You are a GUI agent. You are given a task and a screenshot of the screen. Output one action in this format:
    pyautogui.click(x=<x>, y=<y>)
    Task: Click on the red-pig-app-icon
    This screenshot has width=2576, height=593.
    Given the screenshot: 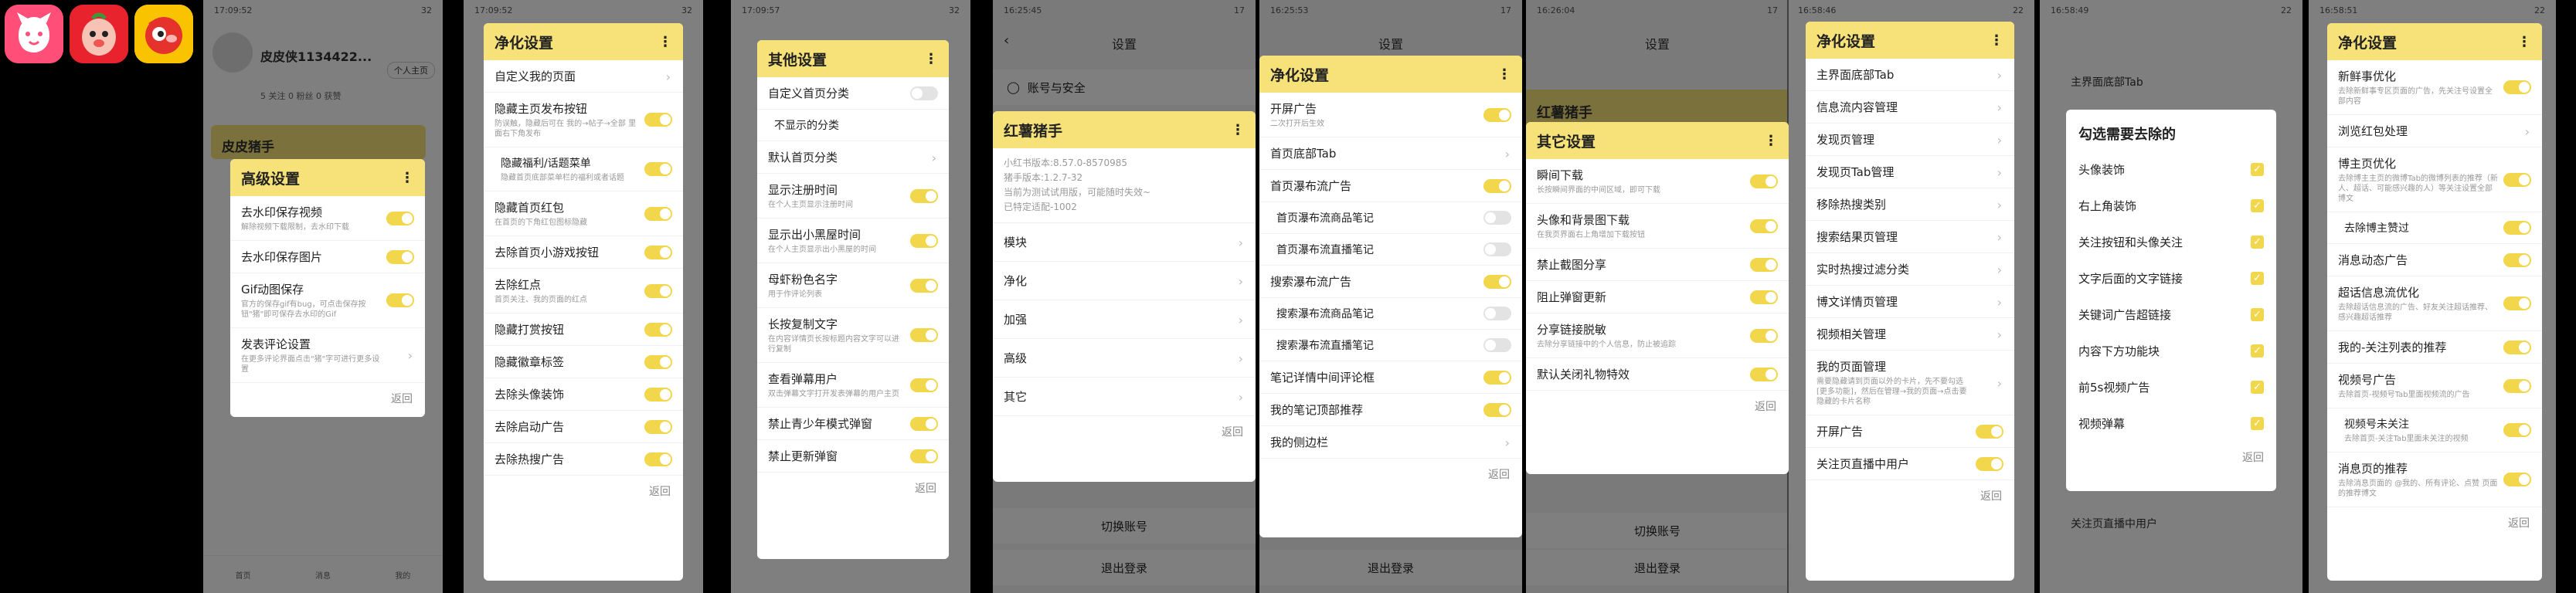 What is the action you would take?
    pyautogui.click(x=163, y=34)
    